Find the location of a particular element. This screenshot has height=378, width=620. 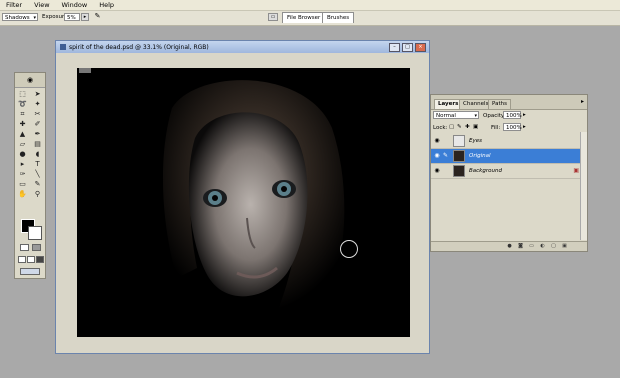

screen-mode-standard-icon is located at coordinates (22, 259).